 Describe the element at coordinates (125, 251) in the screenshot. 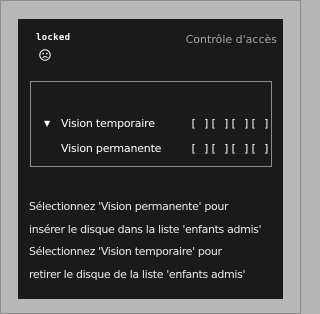

I see `help-line: Sélectionnez 'Vision temporaire' pour` at that location.